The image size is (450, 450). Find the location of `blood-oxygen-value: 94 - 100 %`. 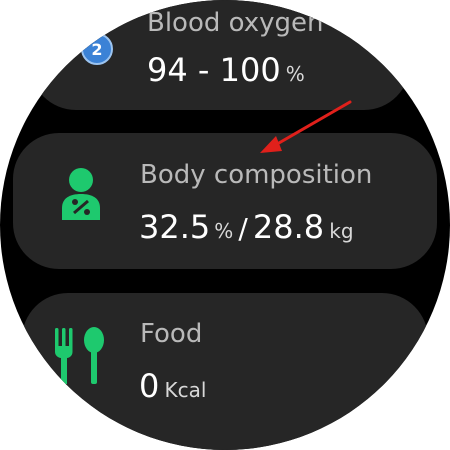

blood-oxygen-value: 94 - 100 % is located at coordinates (226, 70).